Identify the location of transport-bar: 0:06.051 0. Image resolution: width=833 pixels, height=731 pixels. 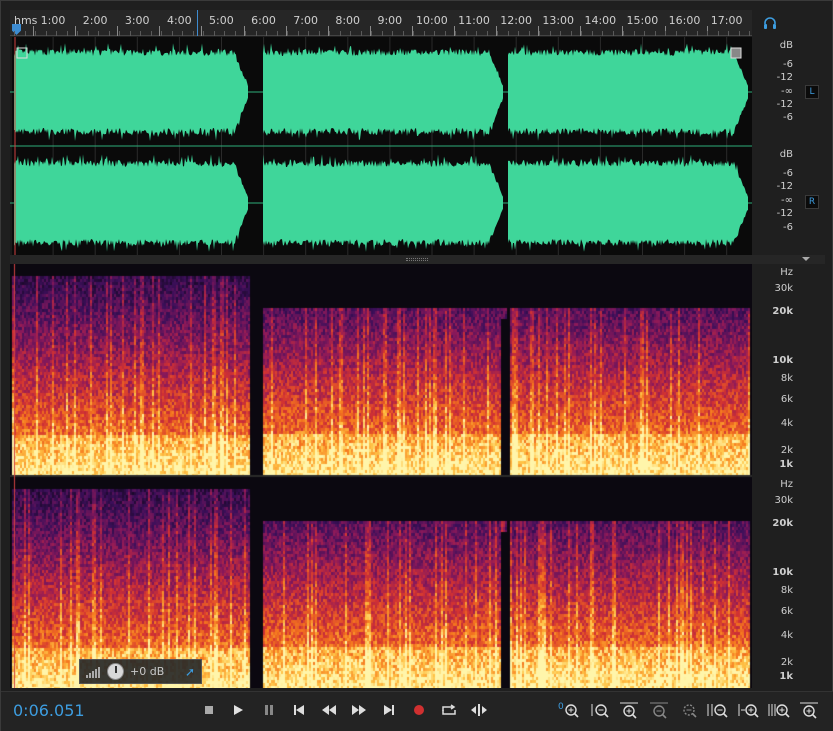
(417, 711).